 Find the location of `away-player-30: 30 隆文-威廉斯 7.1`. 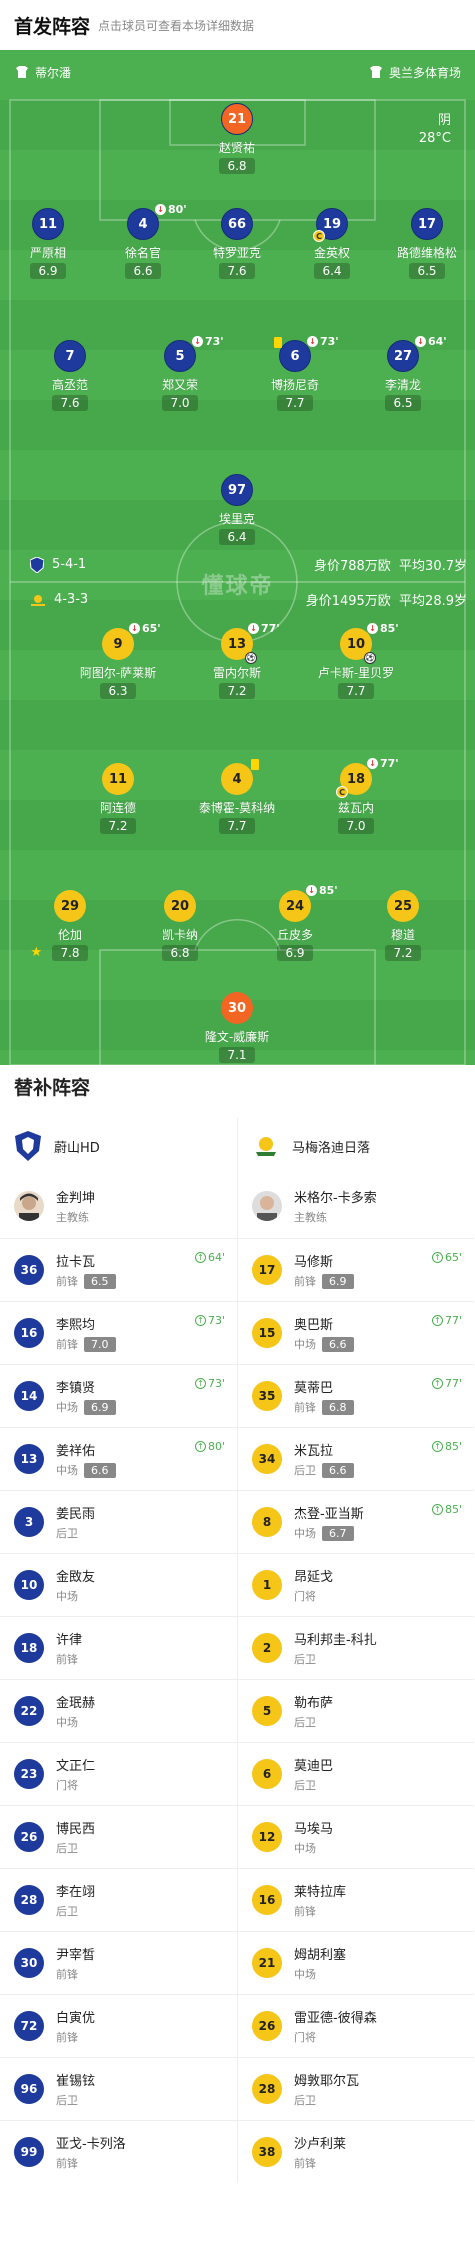

away-player-30: 30 隆文-威廉斯 7.1 is located at coordinates (237, 1027).